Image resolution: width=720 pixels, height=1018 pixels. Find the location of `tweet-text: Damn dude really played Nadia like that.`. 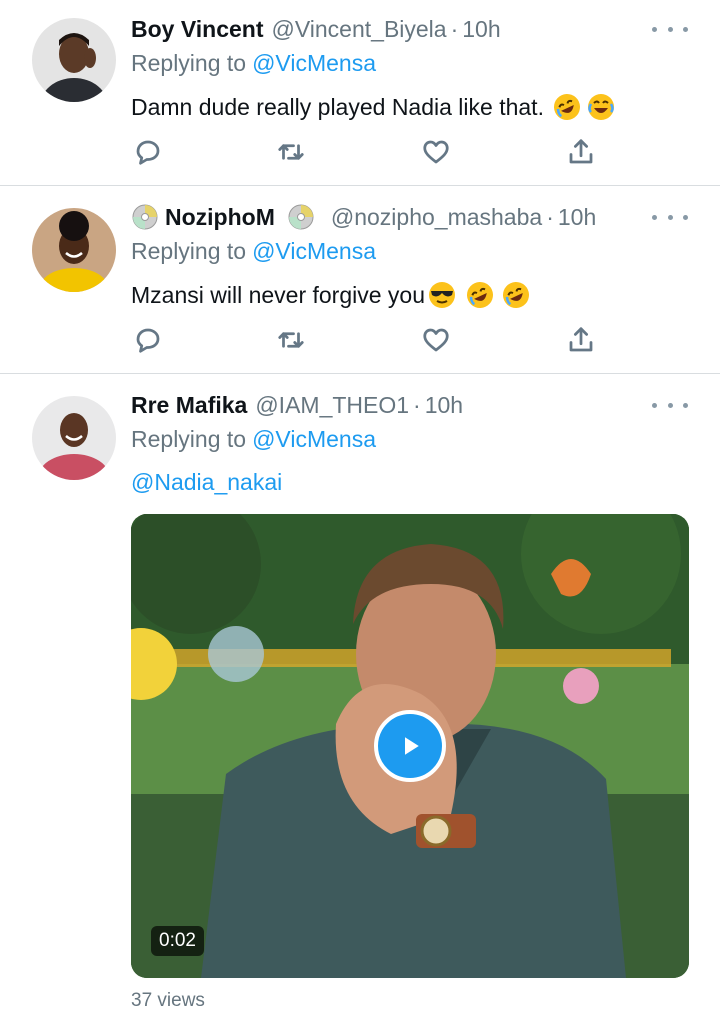

tweet-text: Damn dude really played Nadia like that. is located at coordinates (373, 107).